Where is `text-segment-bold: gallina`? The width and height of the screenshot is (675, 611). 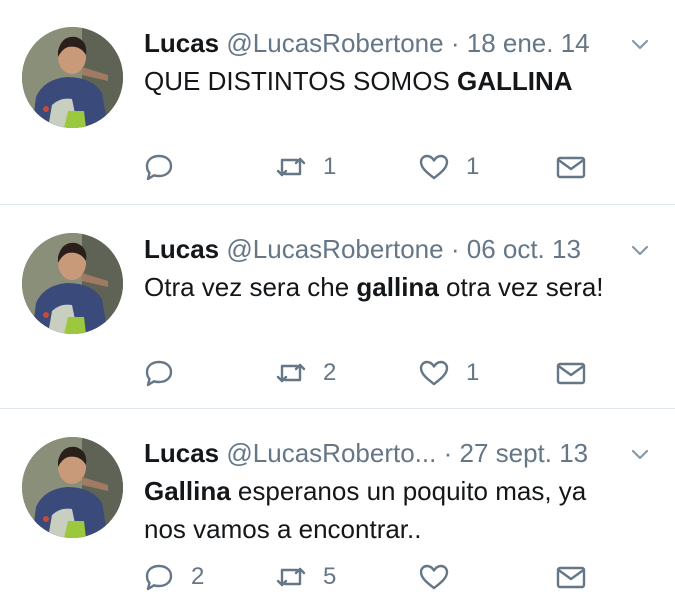 text-segment-bold: gallina is located at coordinates (397, 287).